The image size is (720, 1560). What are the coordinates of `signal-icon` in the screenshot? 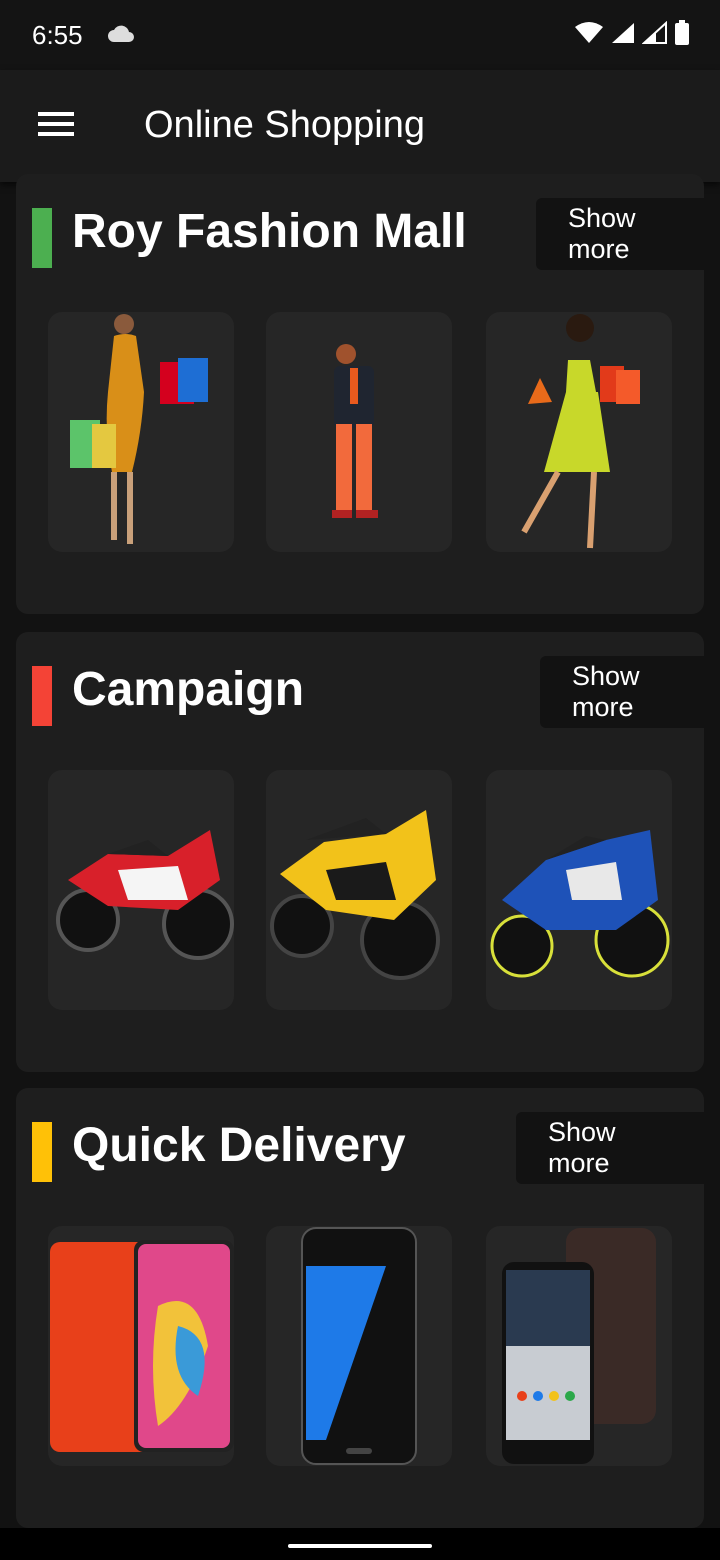 It's located at (623, 33).